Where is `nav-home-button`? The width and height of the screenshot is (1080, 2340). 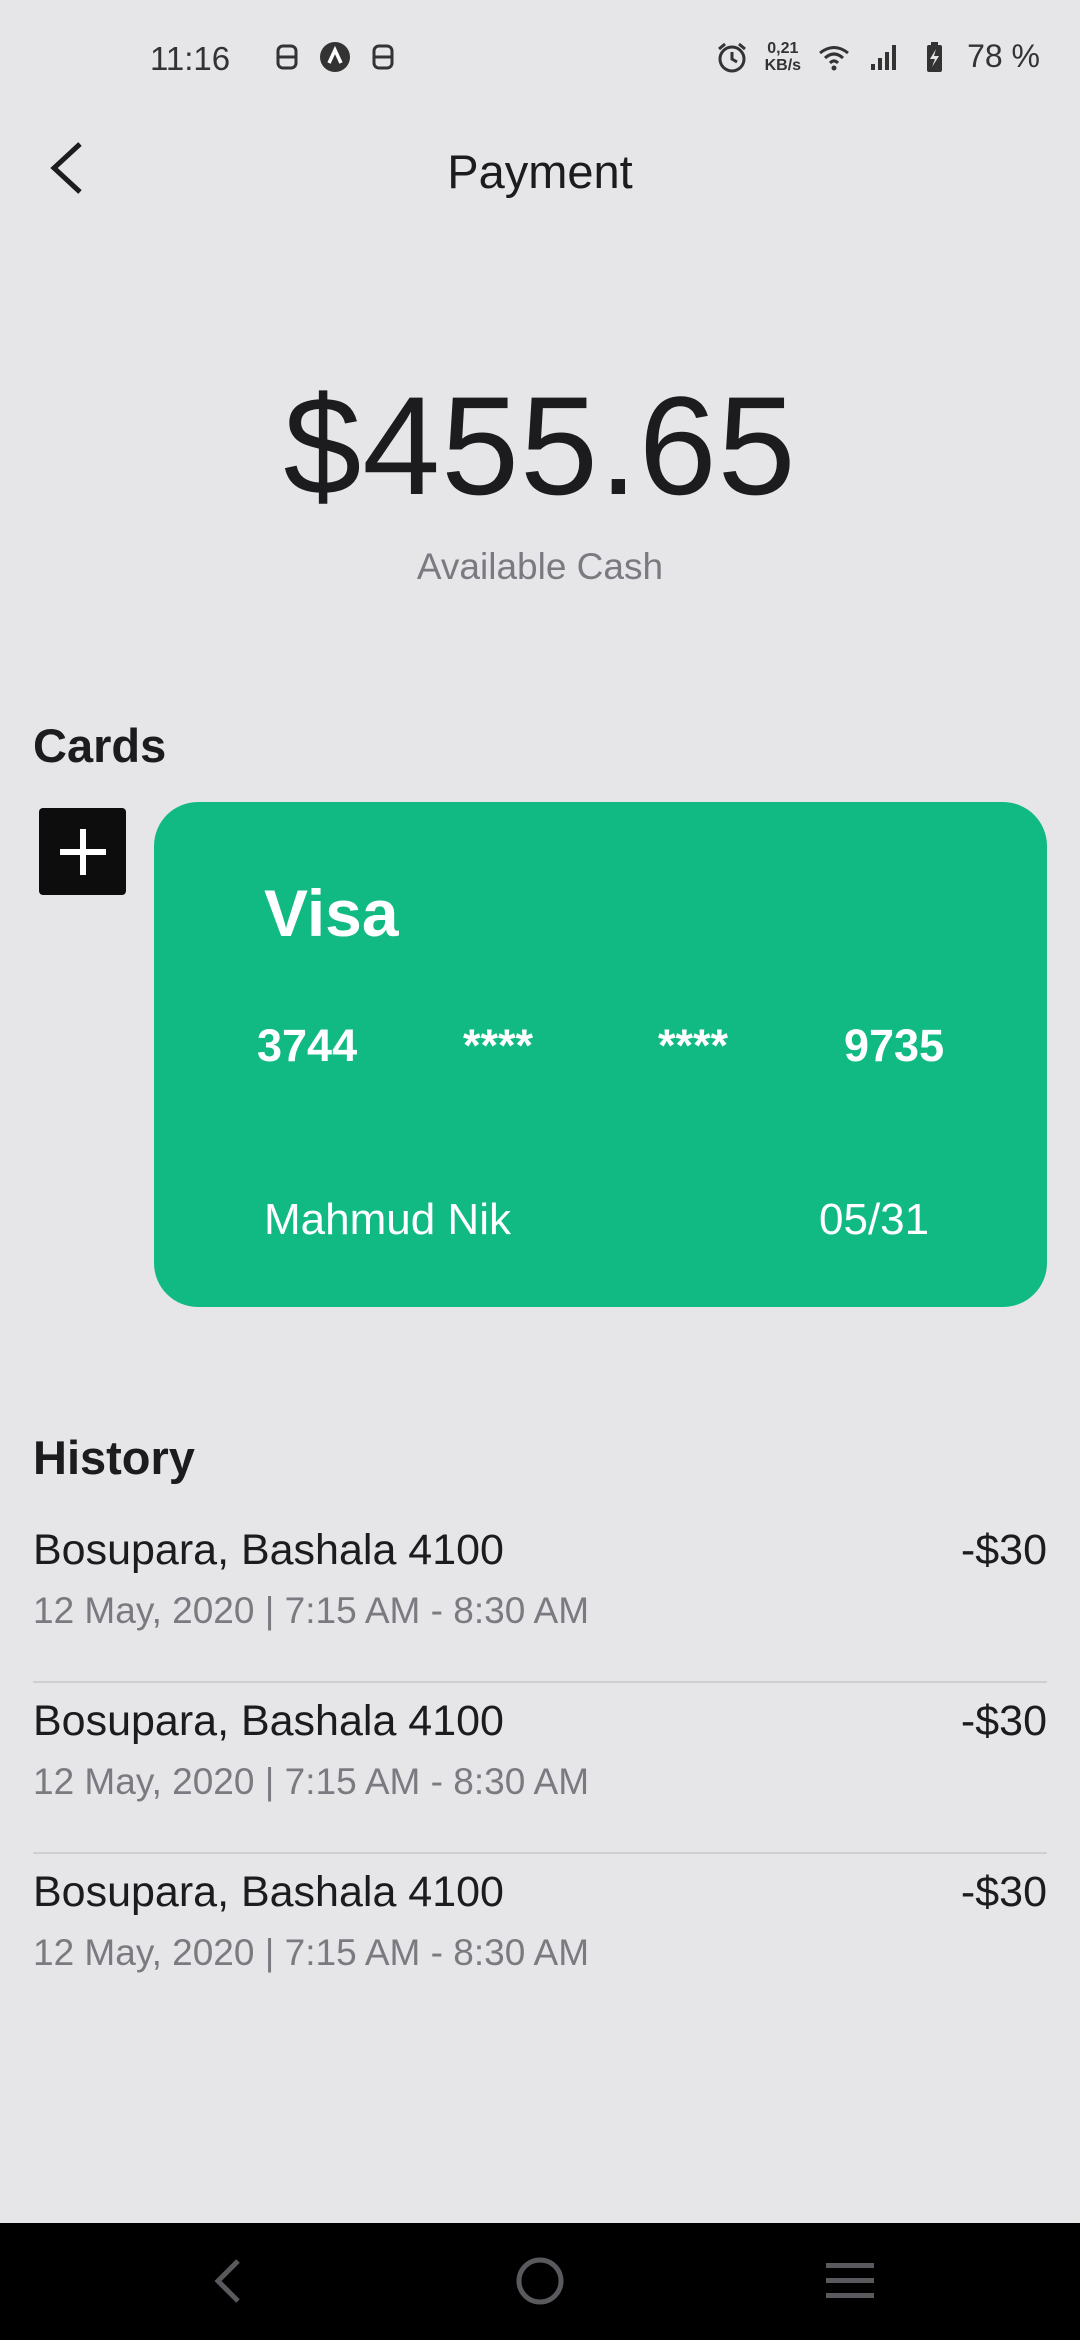
nav-home-button is located at coordinates (540, 2281).